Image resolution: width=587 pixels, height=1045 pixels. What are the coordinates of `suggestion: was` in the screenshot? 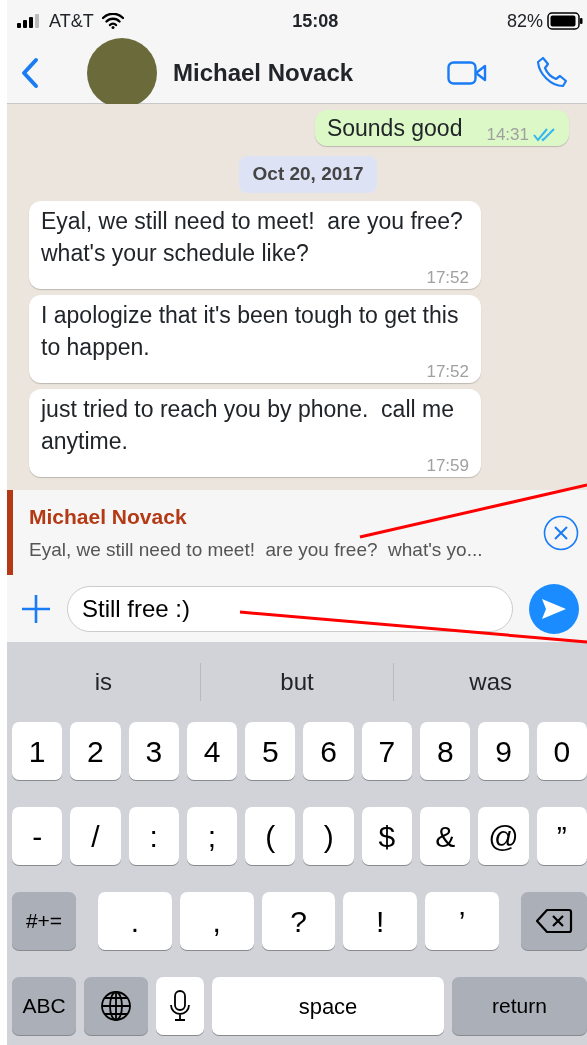 It's located at (490, 682).